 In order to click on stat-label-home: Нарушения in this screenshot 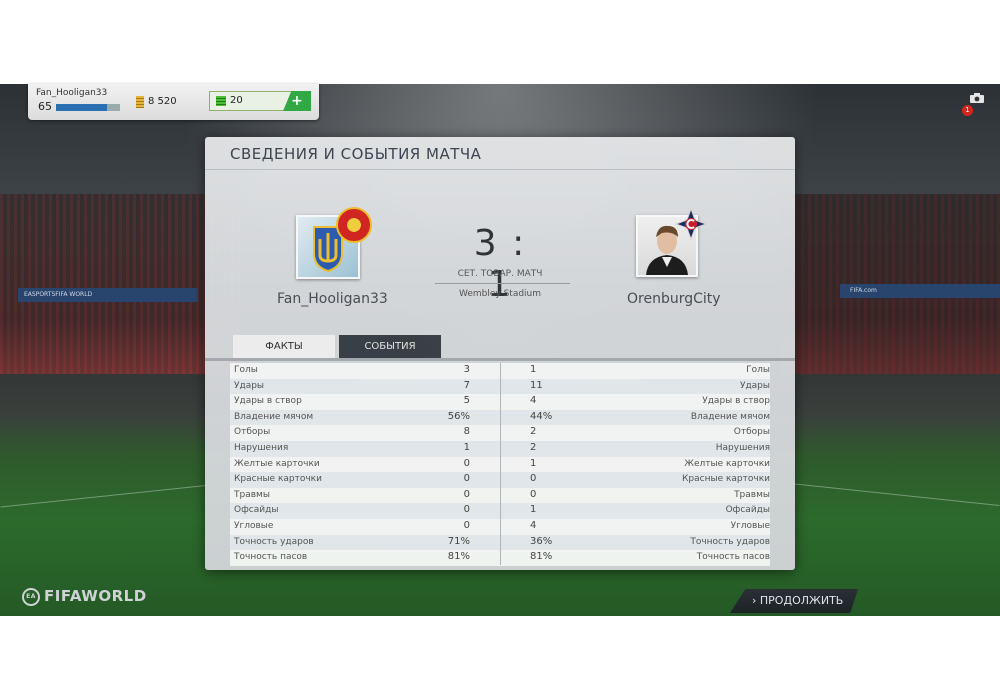, I will do `click(261, 447)`.